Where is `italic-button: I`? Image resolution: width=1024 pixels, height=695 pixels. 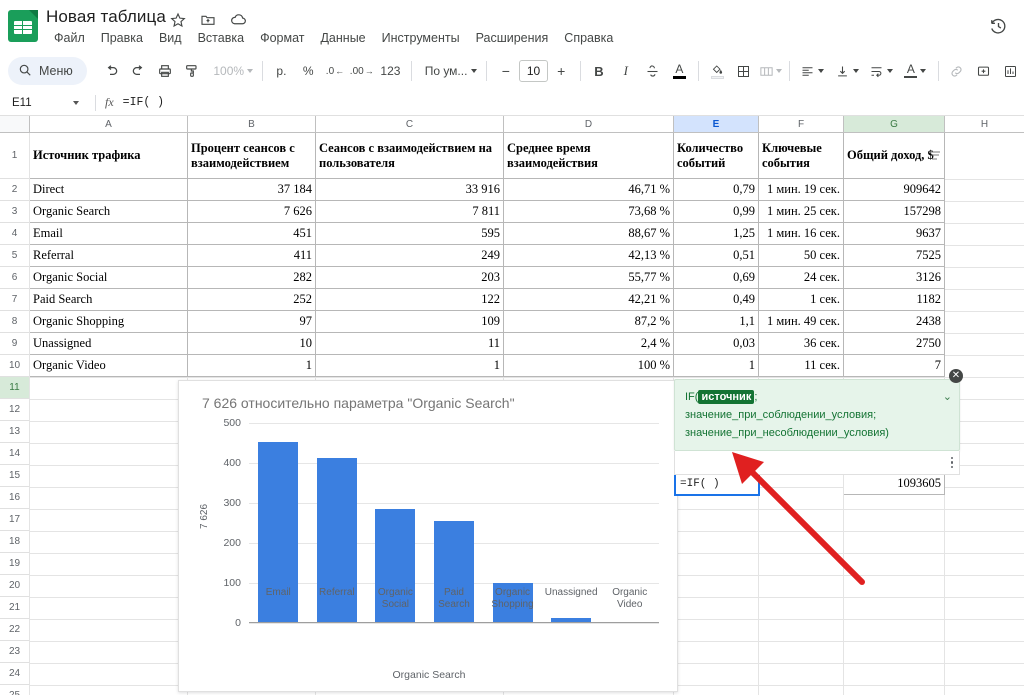
italic-button: I is located at coordinates (625, 71).